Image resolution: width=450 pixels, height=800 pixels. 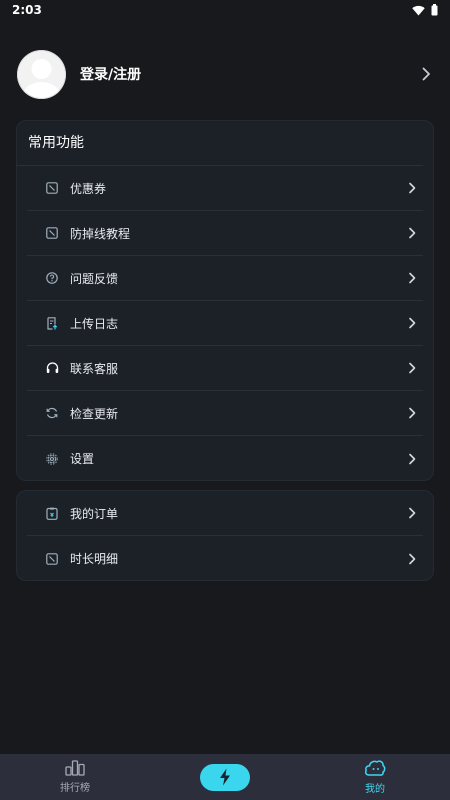 What do you see at coordinates (52, 368) in the screenshot?
I see `headset-icon` at bounding box center [52, 368].